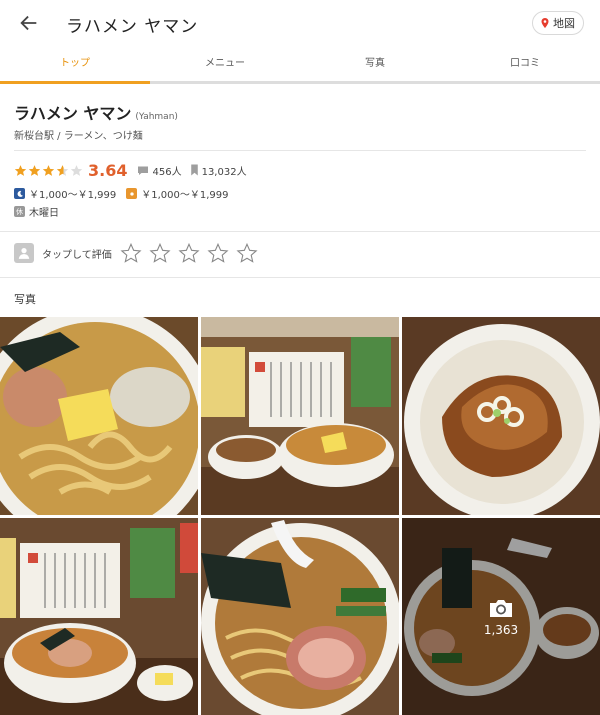  I want to click on photo-more: 1,363, so click(501, 616).